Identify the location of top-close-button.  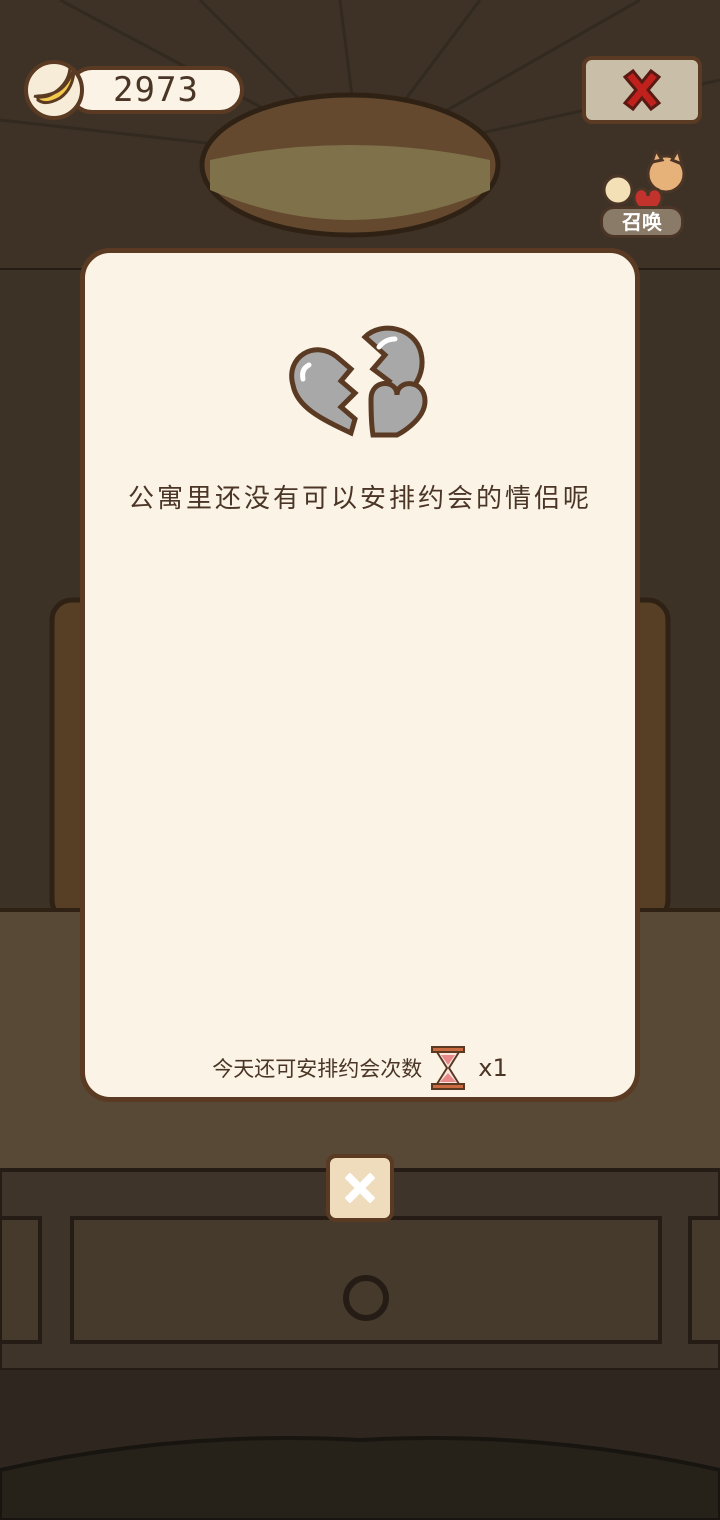
(642, 90).